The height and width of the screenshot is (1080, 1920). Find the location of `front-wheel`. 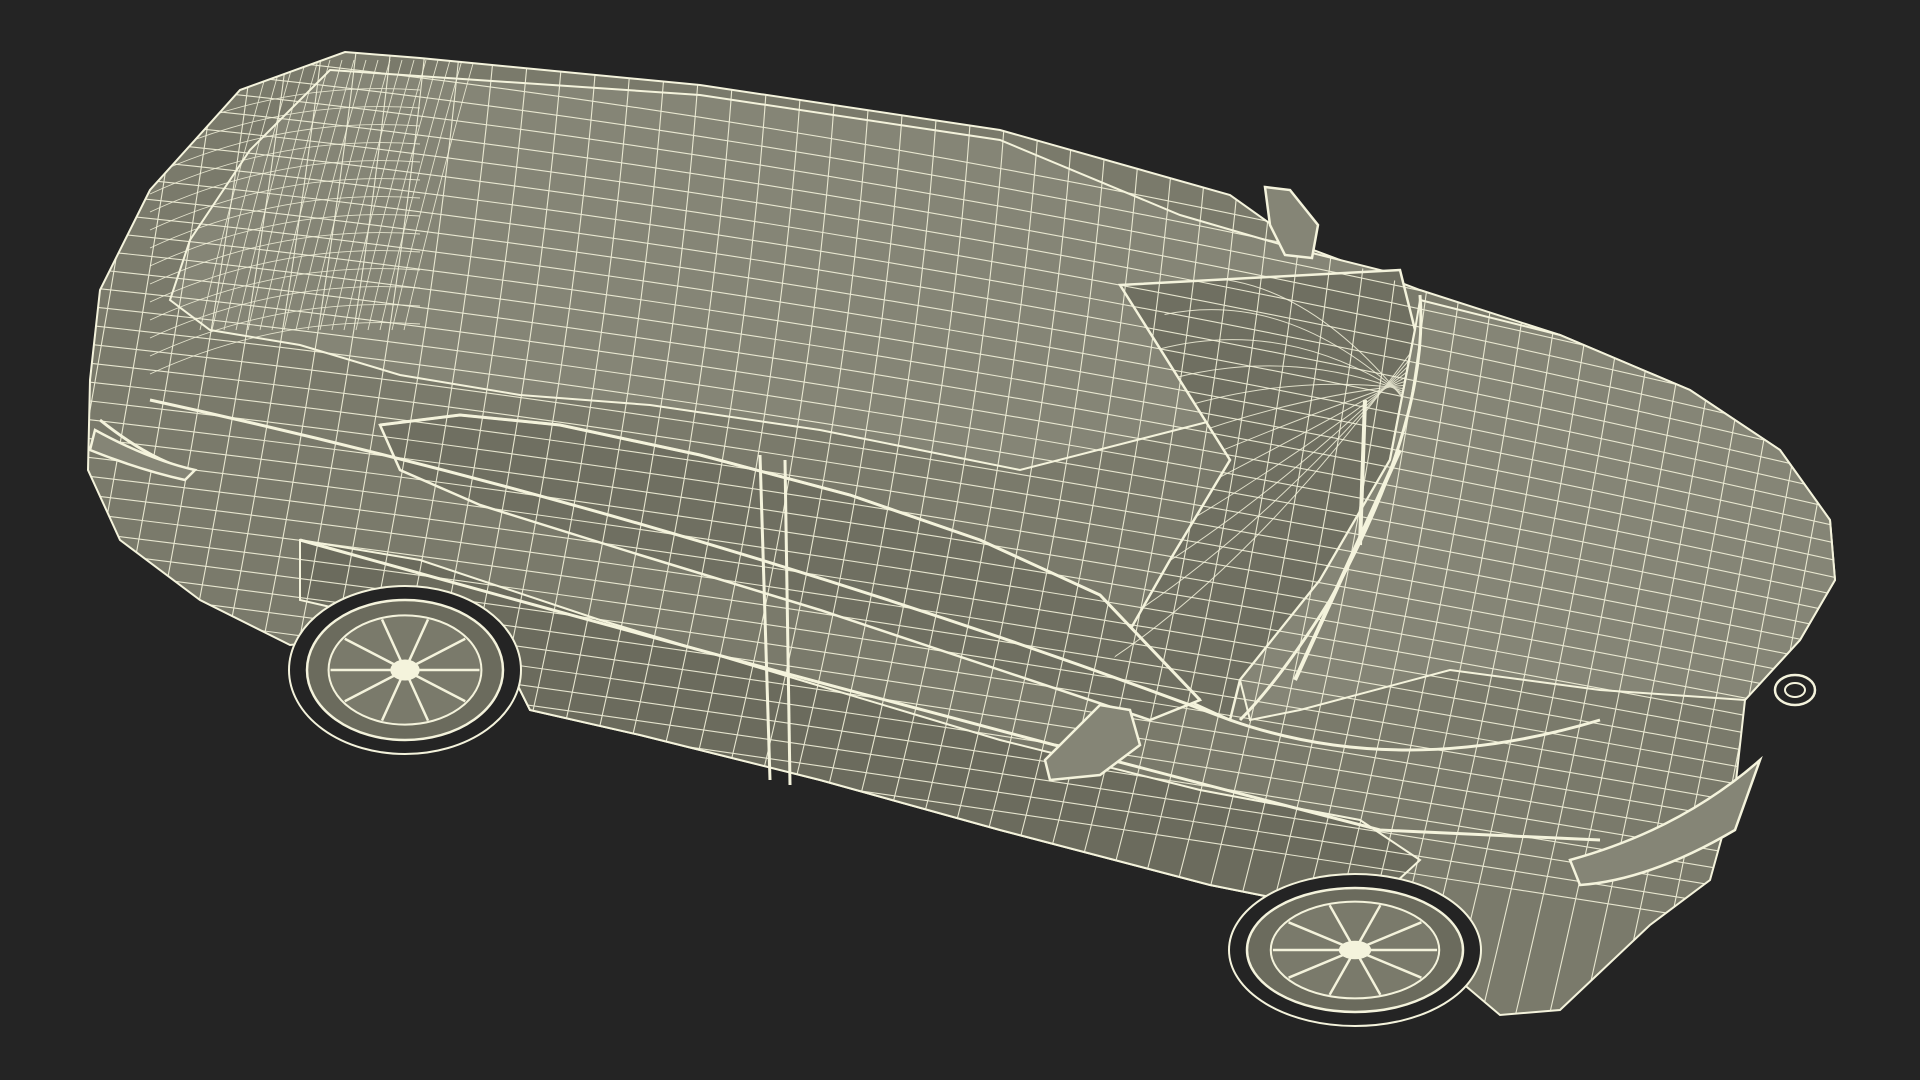

front-wheel is located at coordinates (1355, 950).